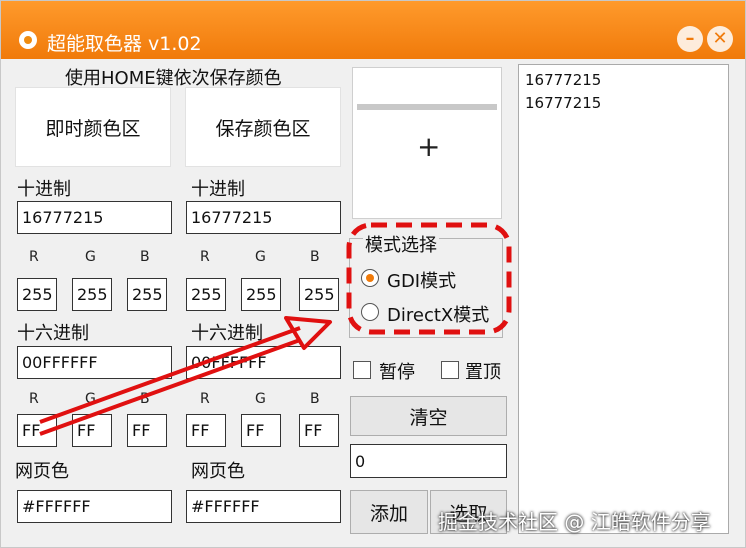 The height and width of the screenshot is (548, 746). Describe the element at coordinates (170, 387) in the screenshot. I see `arrow-line-lower` at that location.